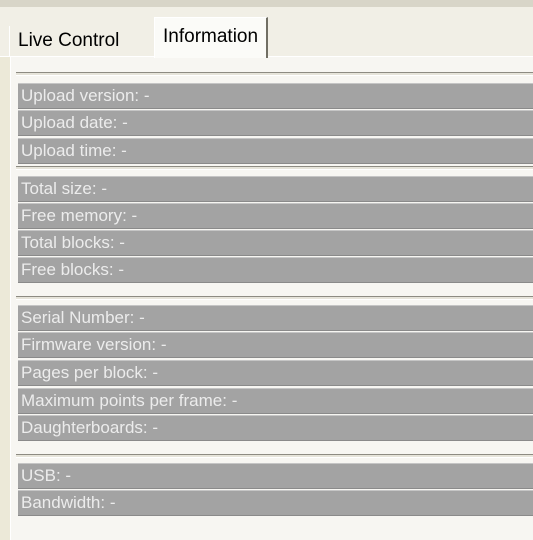 This screenshot has width=533, height=540. I want to click on tab-strip: Live Control Information, so click(266, 29).